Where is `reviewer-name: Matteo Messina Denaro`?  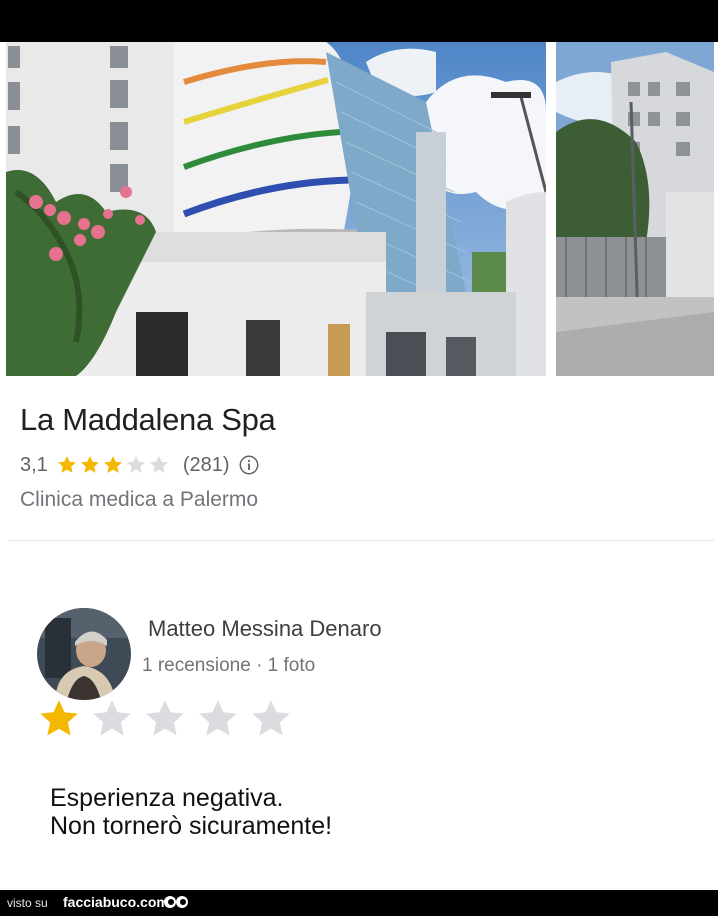 reviewer-name: Matteo Messina Denaro is located at coordinates (265, 629).